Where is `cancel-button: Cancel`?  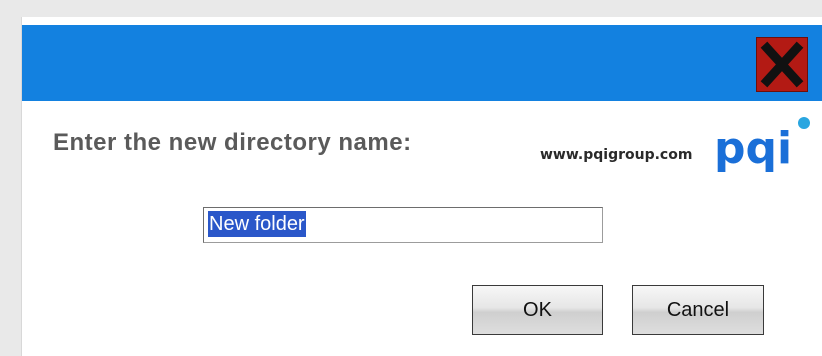
cancel-button: Cancel is located at coordinates (698, 310).